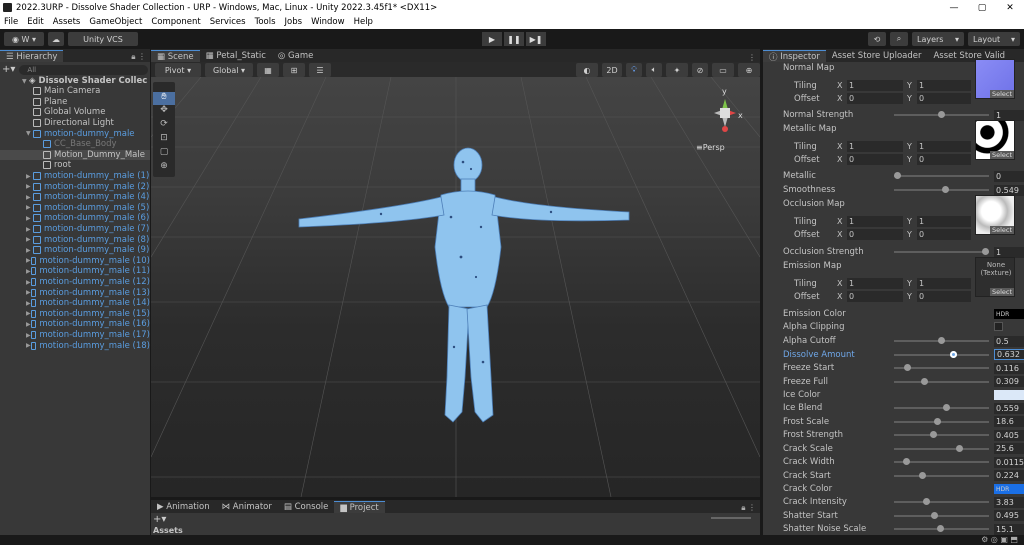 Image resolution: width=1024 pixels, height=545 pixels. I want to click on tab-animator: ⋈ Animator, so click(247, 507).